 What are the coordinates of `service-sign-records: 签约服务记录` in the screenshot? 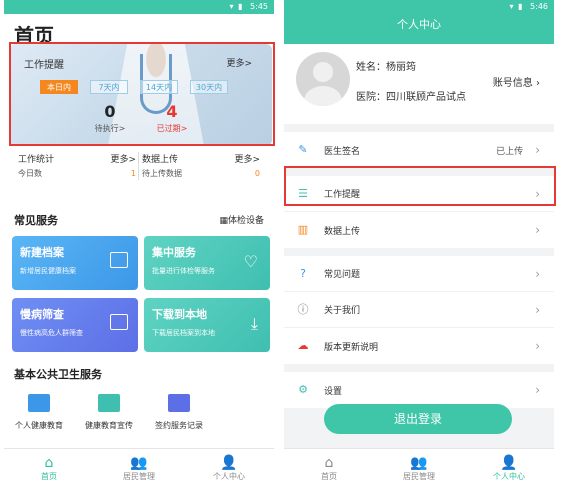 It's located at (179, 412).